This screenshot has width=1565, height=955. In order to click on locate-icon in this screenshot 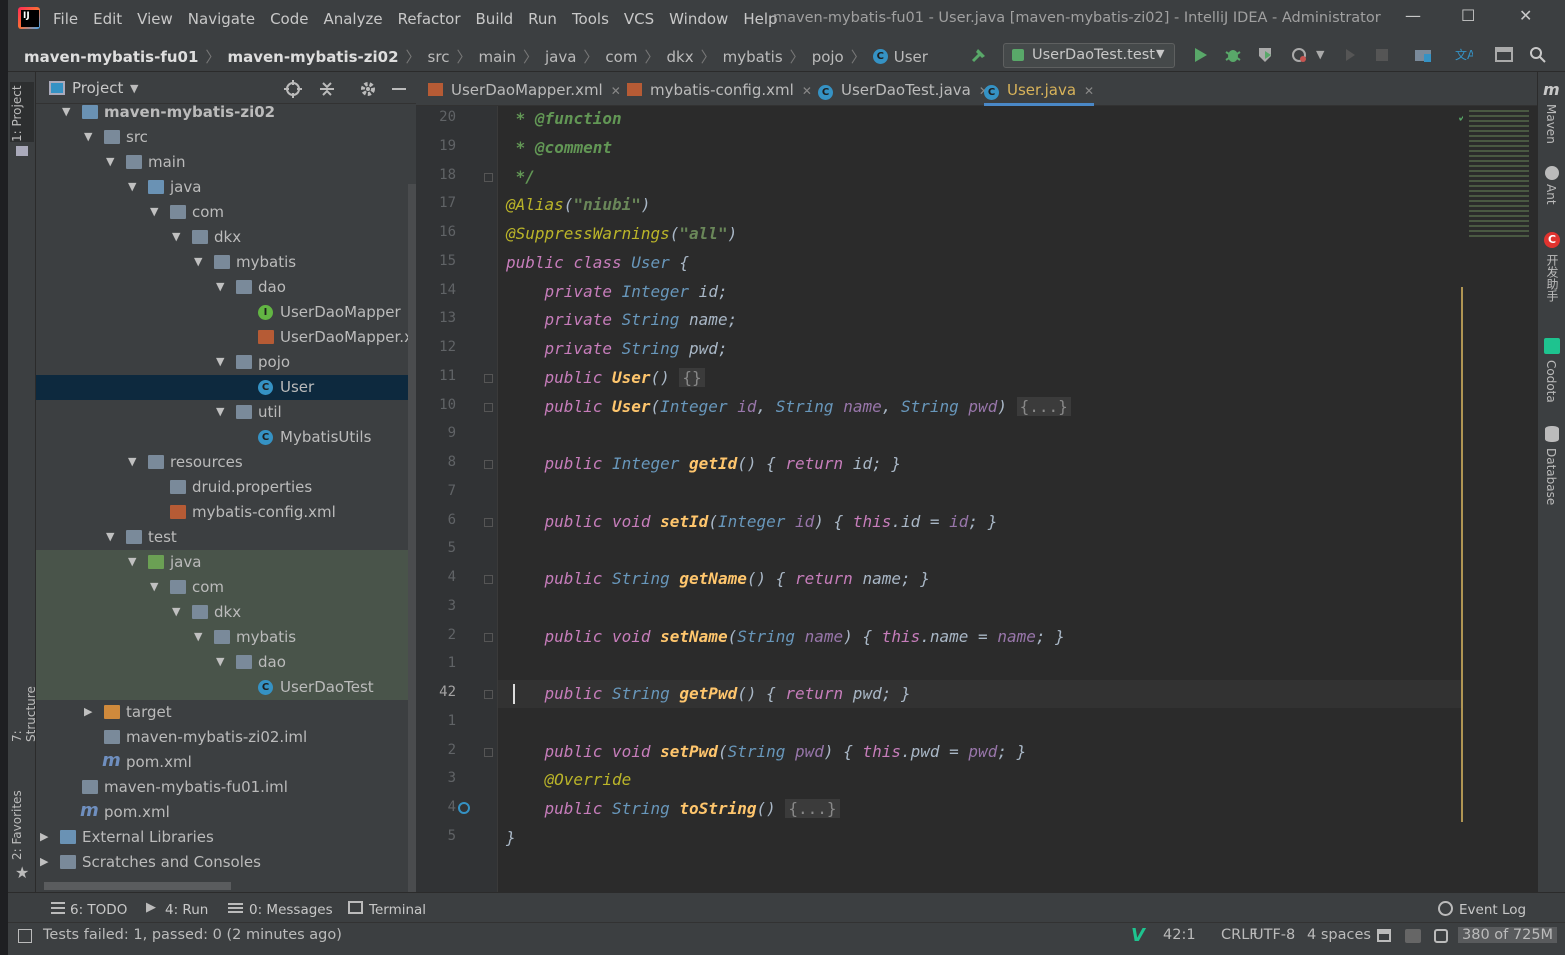, I will do `click(293, 89)`.